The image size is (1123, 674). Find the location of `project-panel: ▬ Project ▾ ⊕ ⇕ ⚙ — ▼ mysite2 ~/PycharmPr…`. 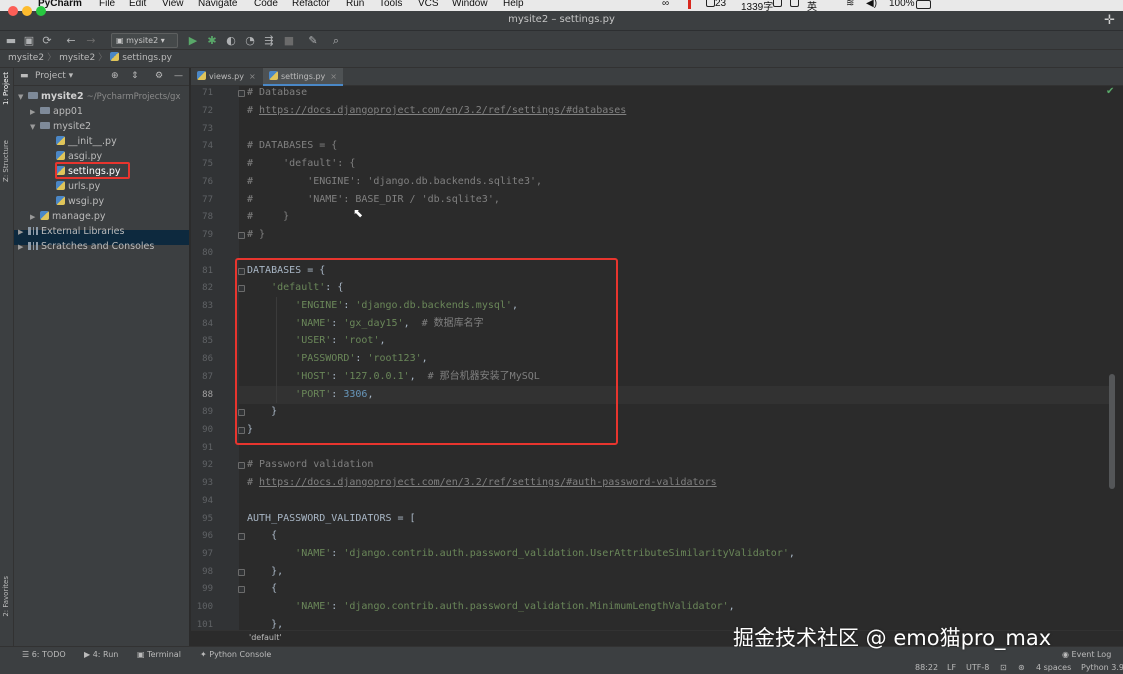

project-panel: ▬ Project ▾ ⊕ ⇕ ⚙ — ▼ mysite2 ~/PycharmPr… is located at coordinates (102, 357).